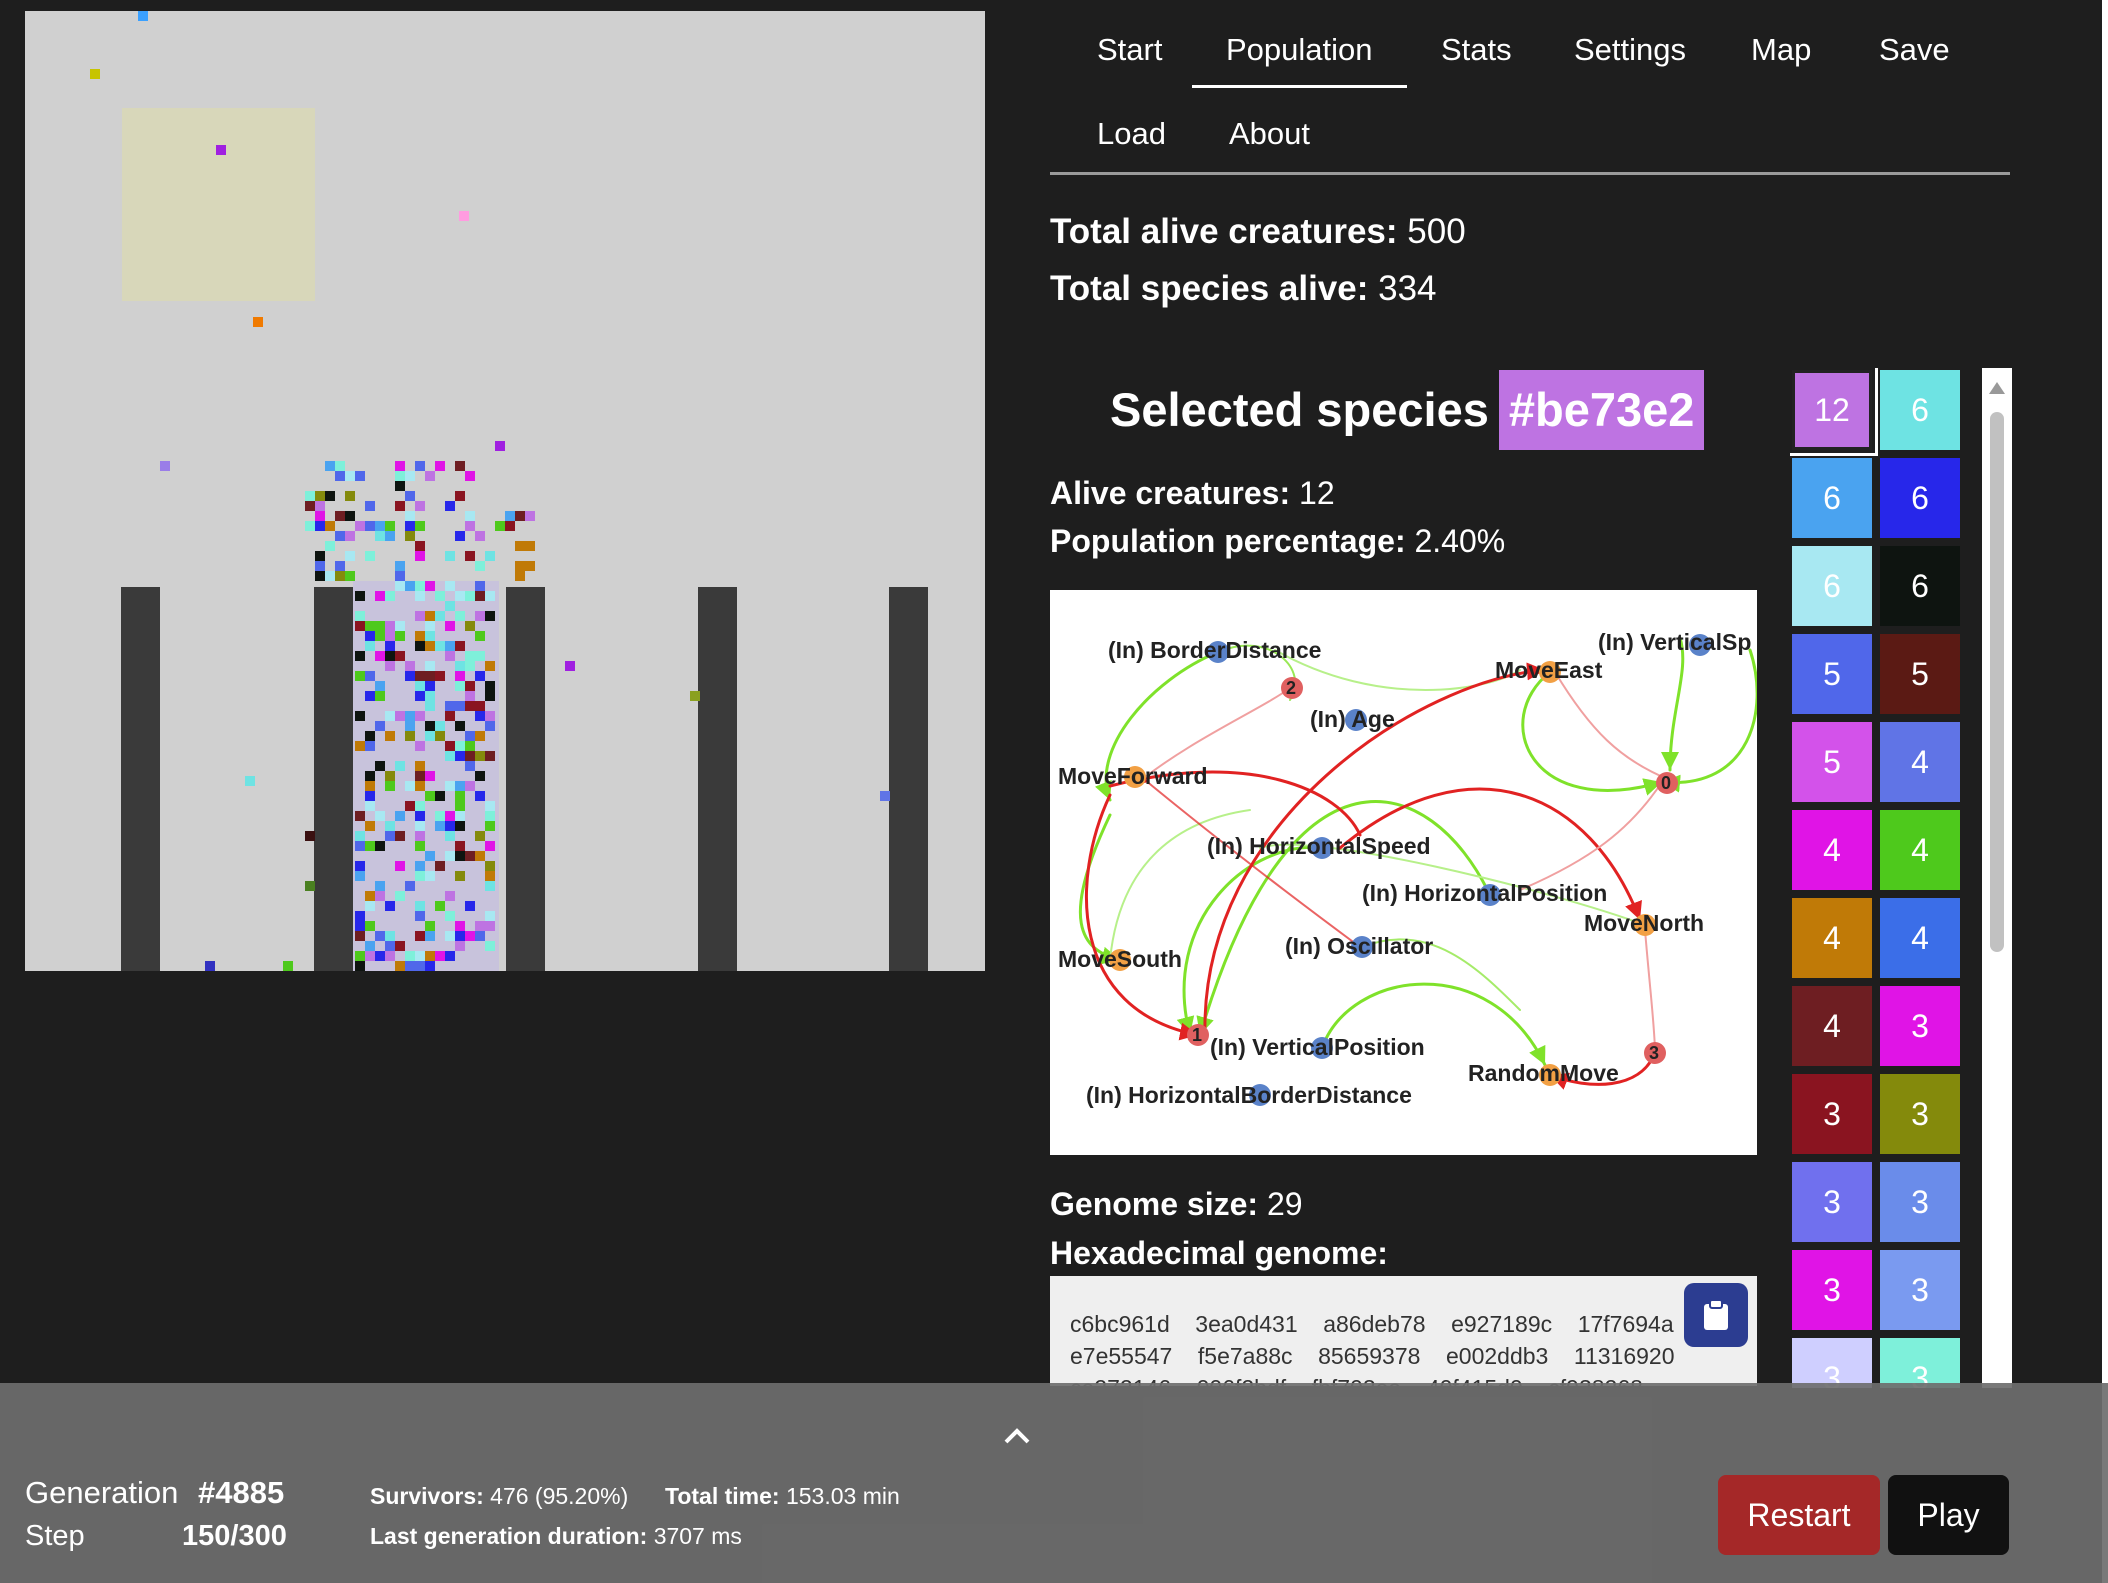  I want to click on species-scrollbar, so click(1997, 878).